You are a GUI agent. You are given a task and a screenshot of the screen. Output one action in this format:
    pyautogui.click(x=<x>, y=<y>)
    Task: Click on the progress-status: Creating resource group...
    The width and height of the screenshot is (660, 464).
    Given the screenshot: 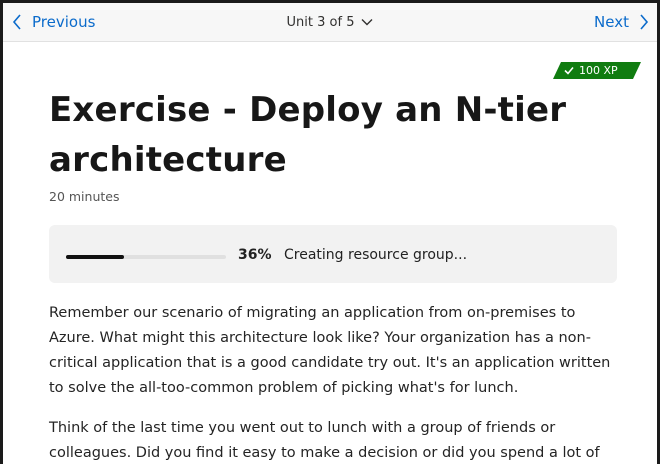 What is the action you would take?
    pyautogui.click(x=376, y=255)
    